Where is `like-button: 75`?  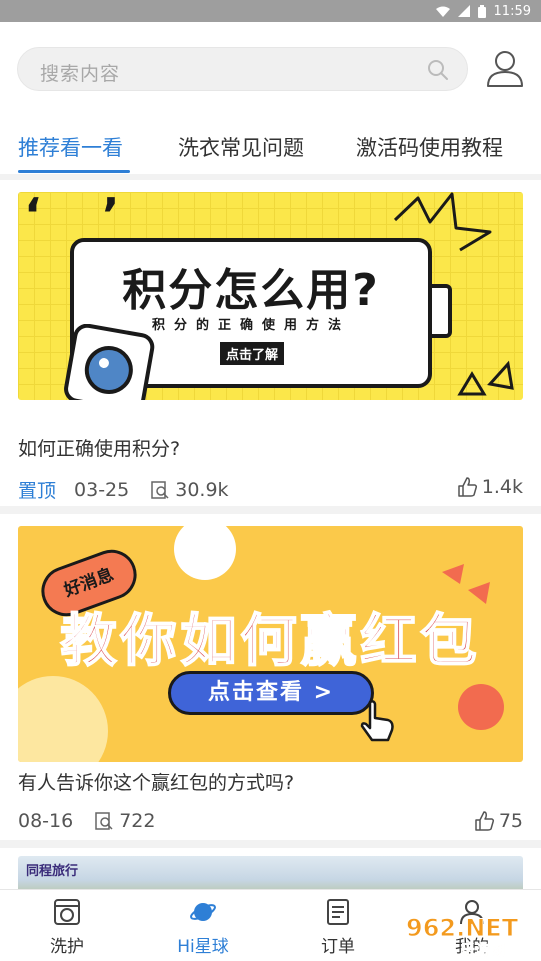 like-button: 75 is located at coordinates (499, 821).